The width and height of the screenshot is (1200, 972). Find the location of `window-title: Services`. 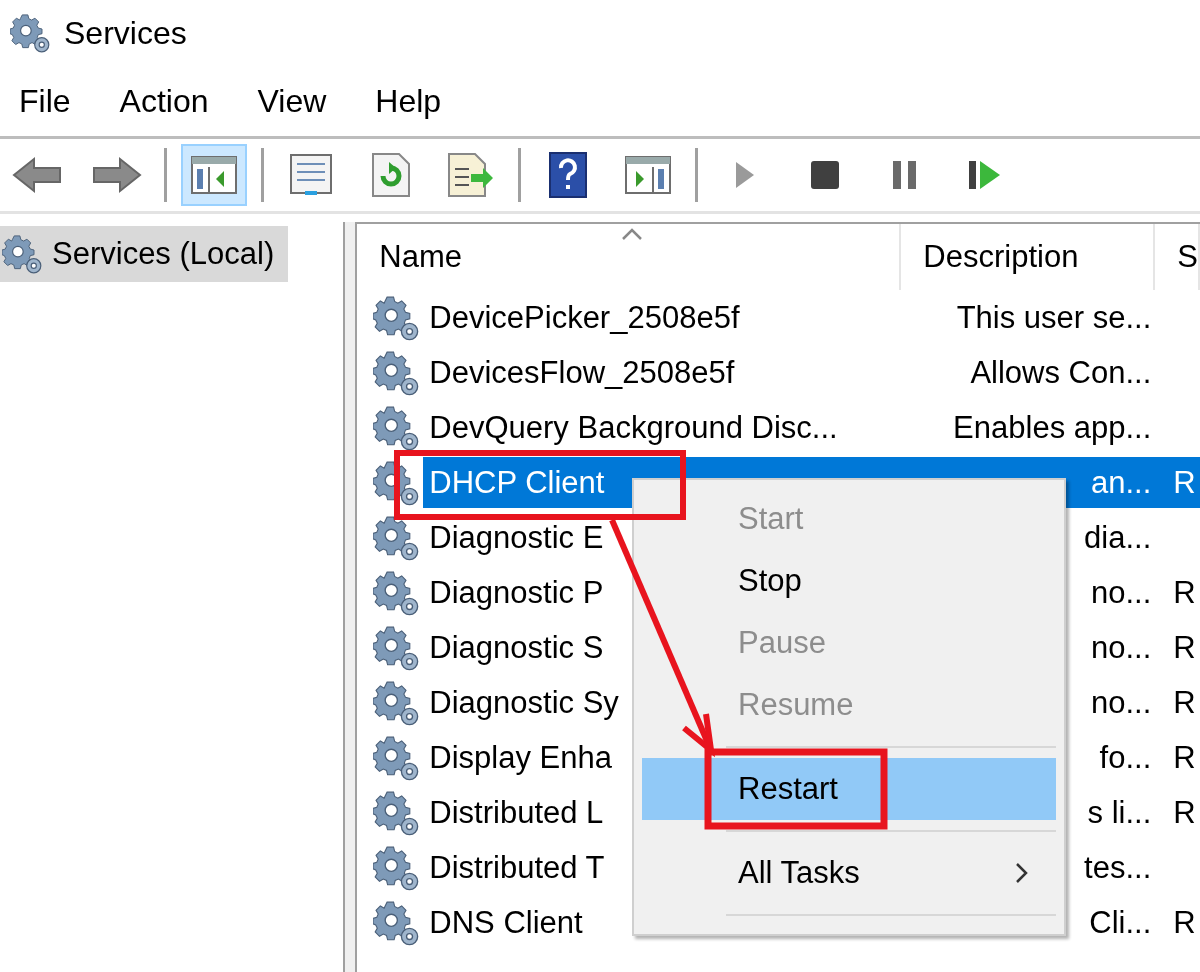

window-title: Services is located at coordinates (125, 33).